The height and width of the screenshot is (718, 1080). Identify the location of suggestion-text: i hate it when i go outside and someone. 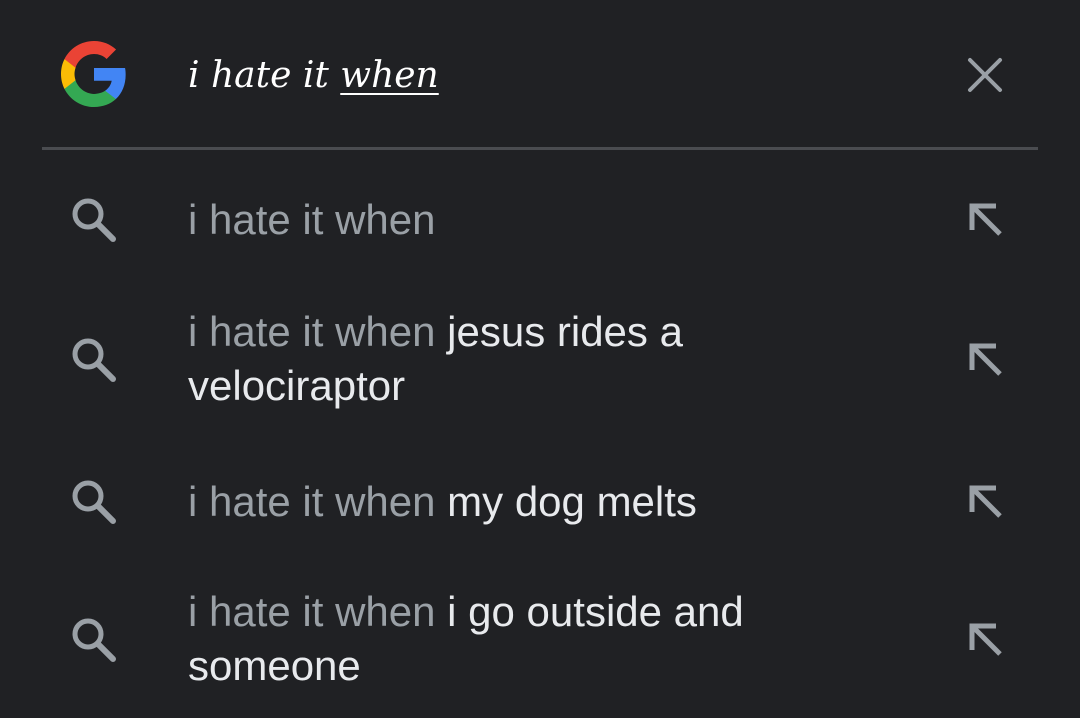
(538, 639).